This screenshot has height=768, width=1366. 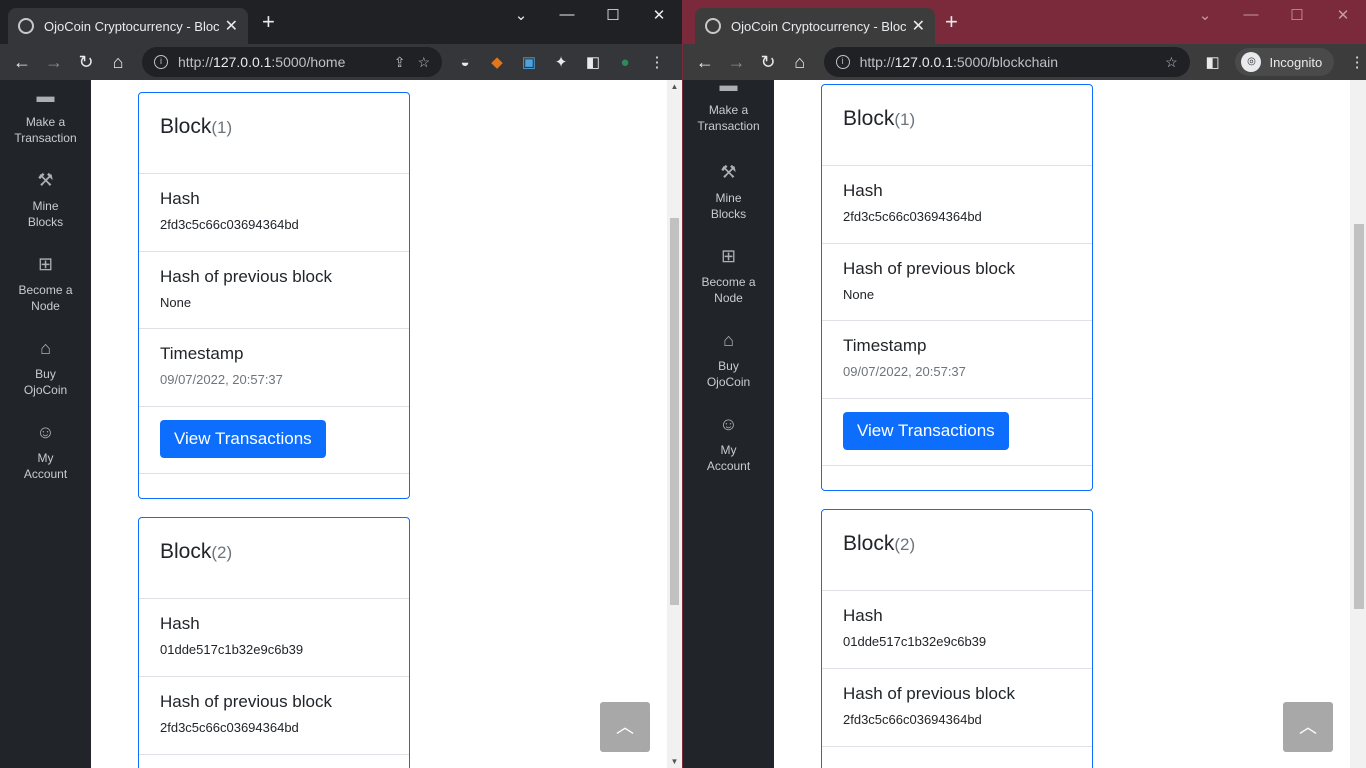 I want to click on url-path: :5000/home, so click(x=308, y=62).